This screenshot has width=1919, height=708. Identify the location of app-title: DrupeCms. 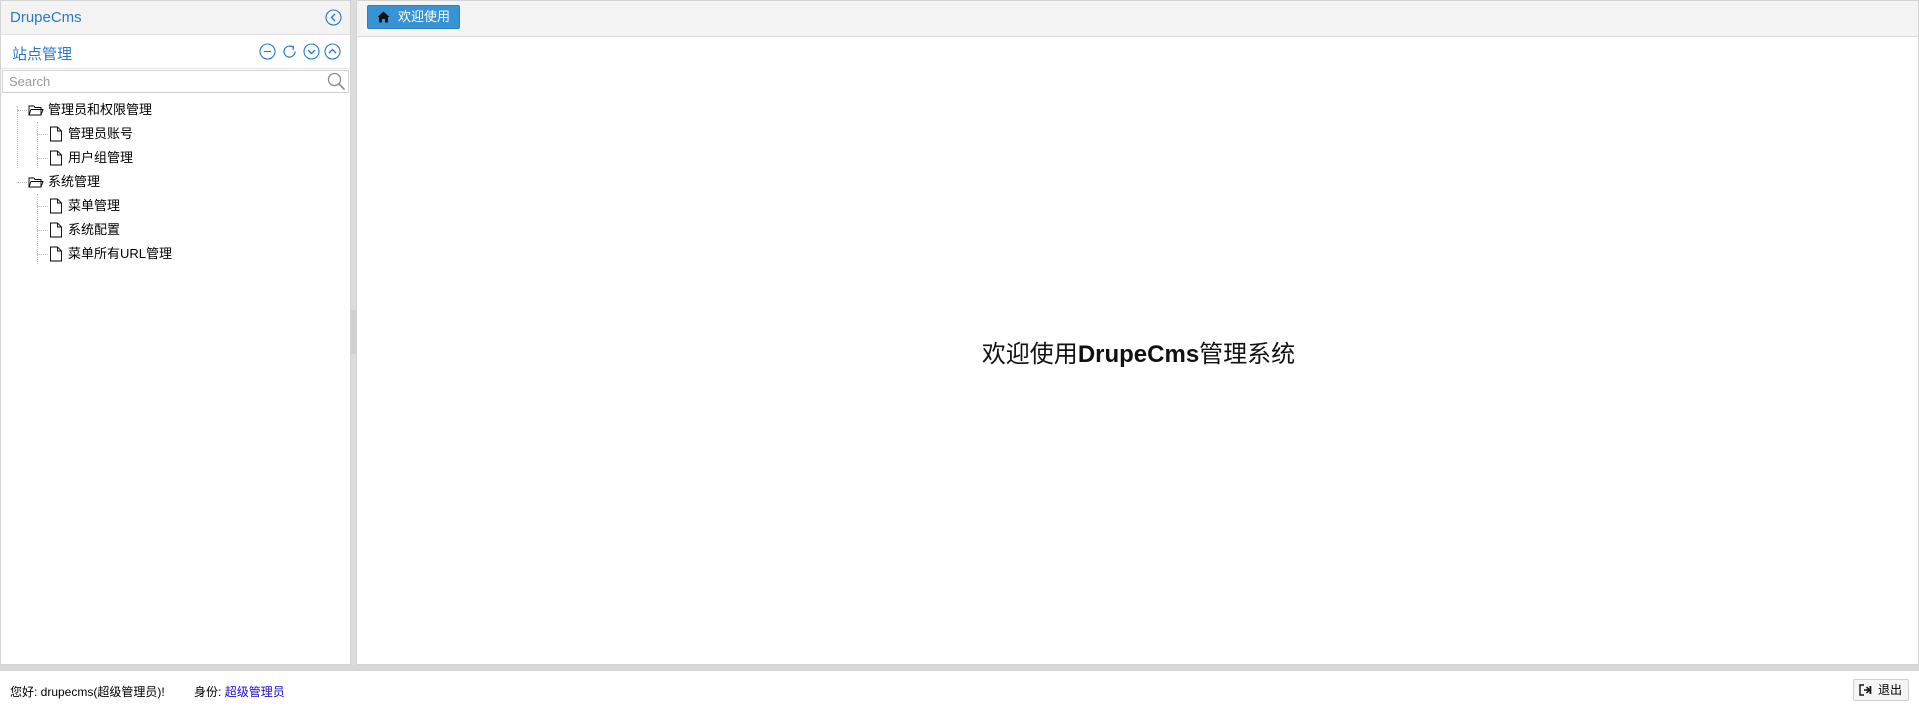
(46, 17).